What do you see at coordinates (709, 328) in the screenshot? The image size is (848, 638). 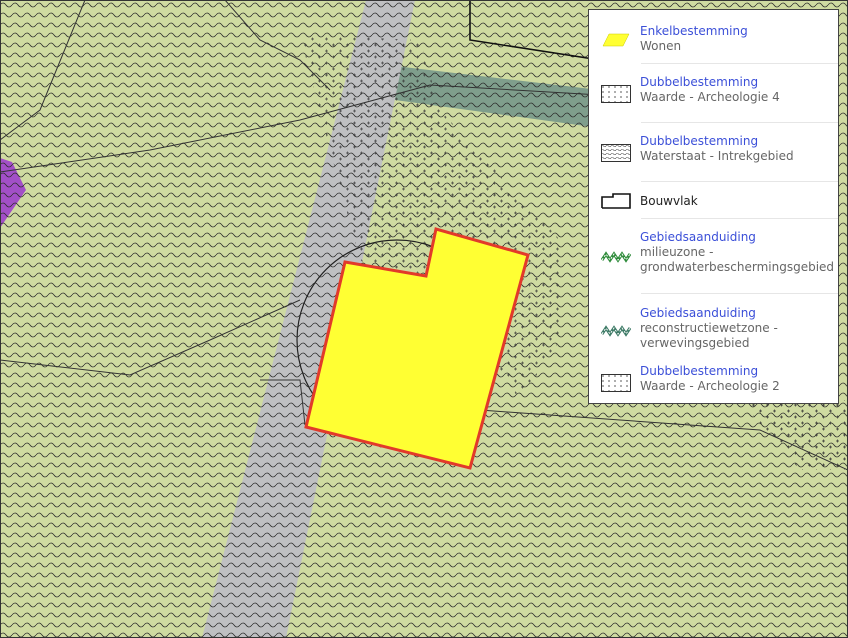 I see `legend-subtitle: reconstructiewetzone -` at bounding box center [709, 328].